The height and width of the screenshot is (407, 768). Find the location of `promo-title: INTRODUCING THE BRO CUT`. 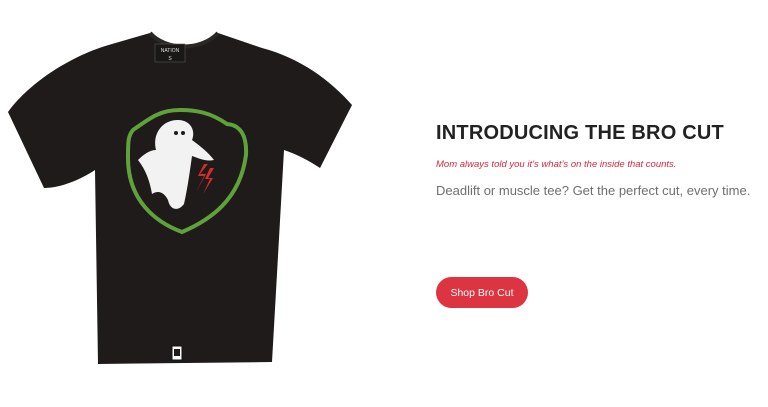

promo-title: INTRODUCING THE BRO CUT is located at coordinates (580, 133).